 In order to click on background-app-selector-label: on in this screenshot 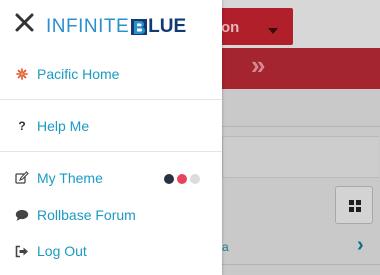, I will do `click(230, 27)`.